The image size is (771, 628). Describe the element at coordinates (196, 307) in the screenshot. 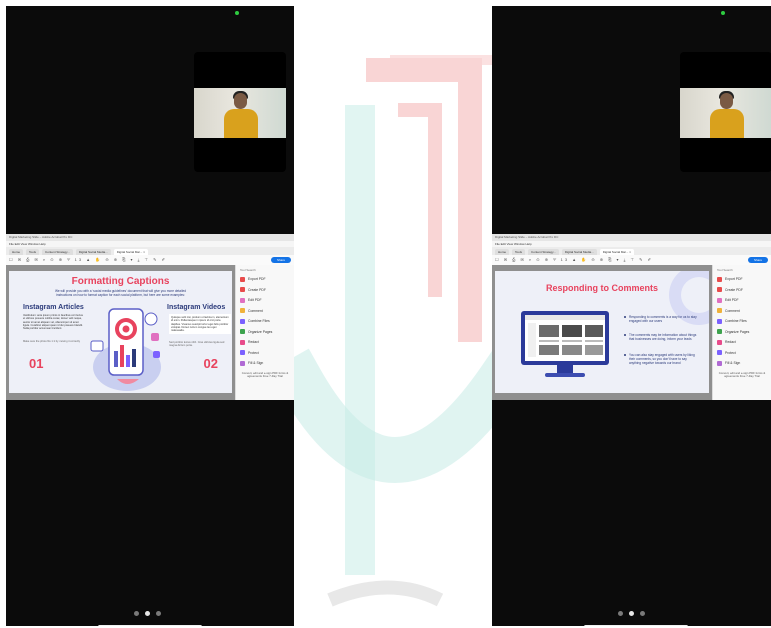

I see `instagram-videos-heading: Instagram Videos` at that location.